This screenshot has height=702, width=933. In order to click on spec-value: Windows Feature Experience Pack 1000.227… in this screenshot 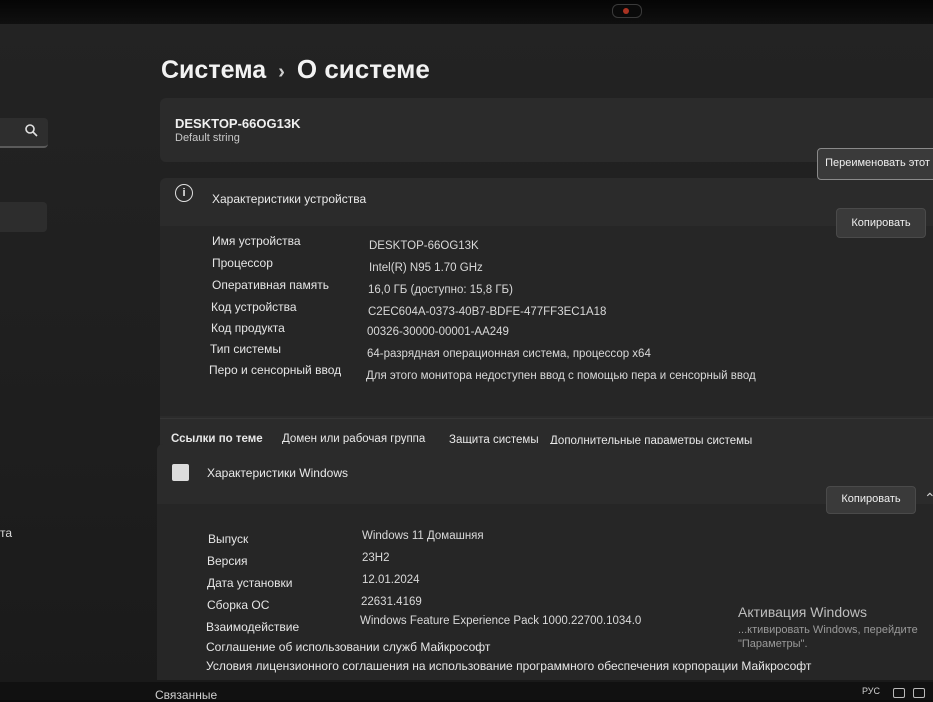, I will do `click(501, 621)`.